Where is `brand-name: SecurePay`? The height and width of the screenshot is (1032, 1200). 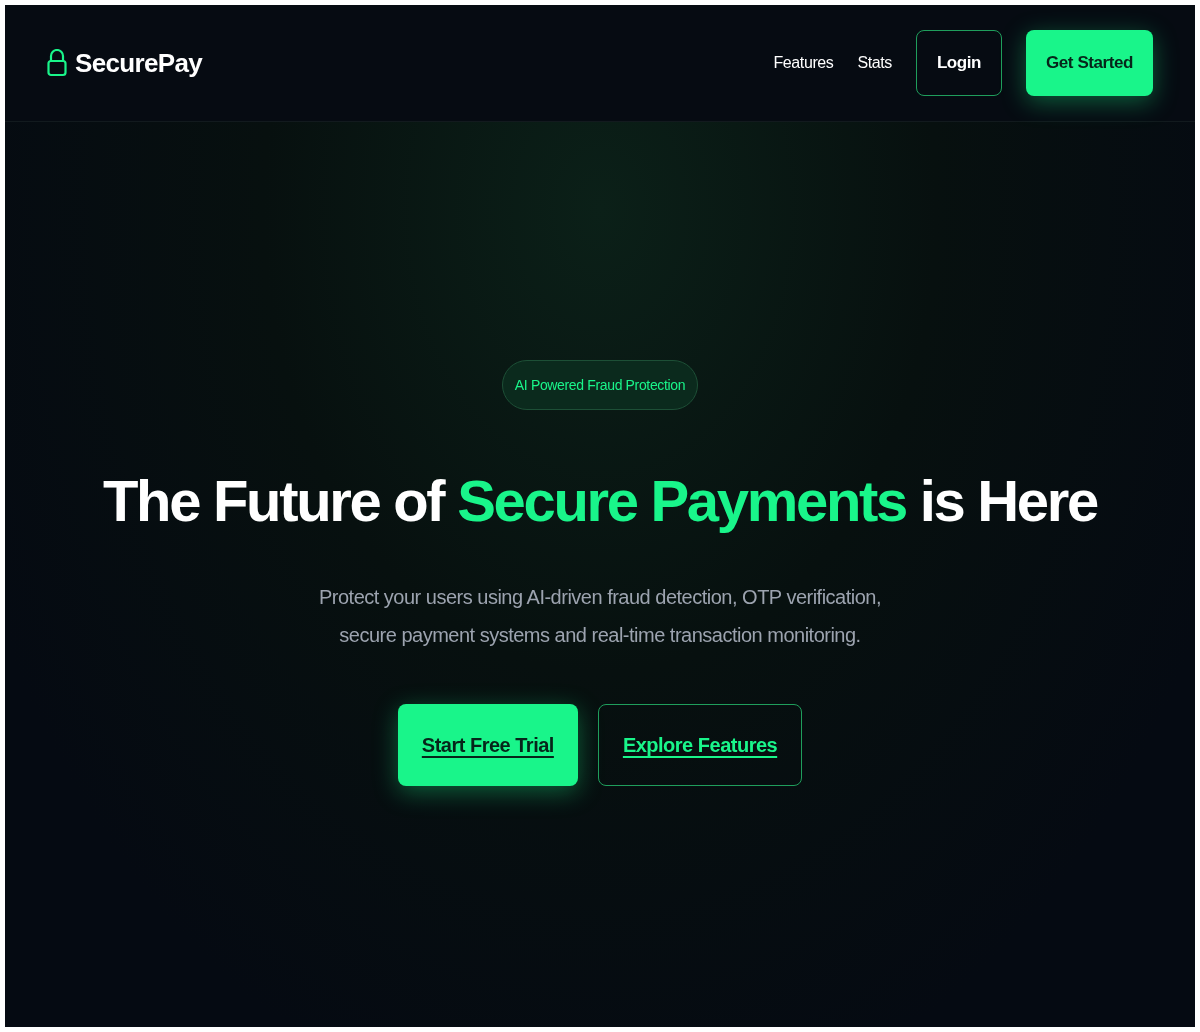 brand-name: SecurePay is located at coordinates (139, 63).